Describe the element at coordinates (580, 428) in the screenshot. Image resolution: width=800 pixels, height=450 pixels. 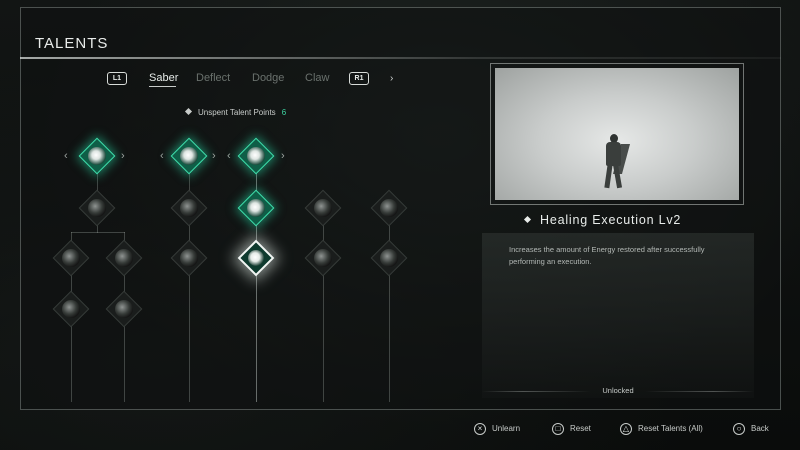
I see `reset-label: Reset` at that location.